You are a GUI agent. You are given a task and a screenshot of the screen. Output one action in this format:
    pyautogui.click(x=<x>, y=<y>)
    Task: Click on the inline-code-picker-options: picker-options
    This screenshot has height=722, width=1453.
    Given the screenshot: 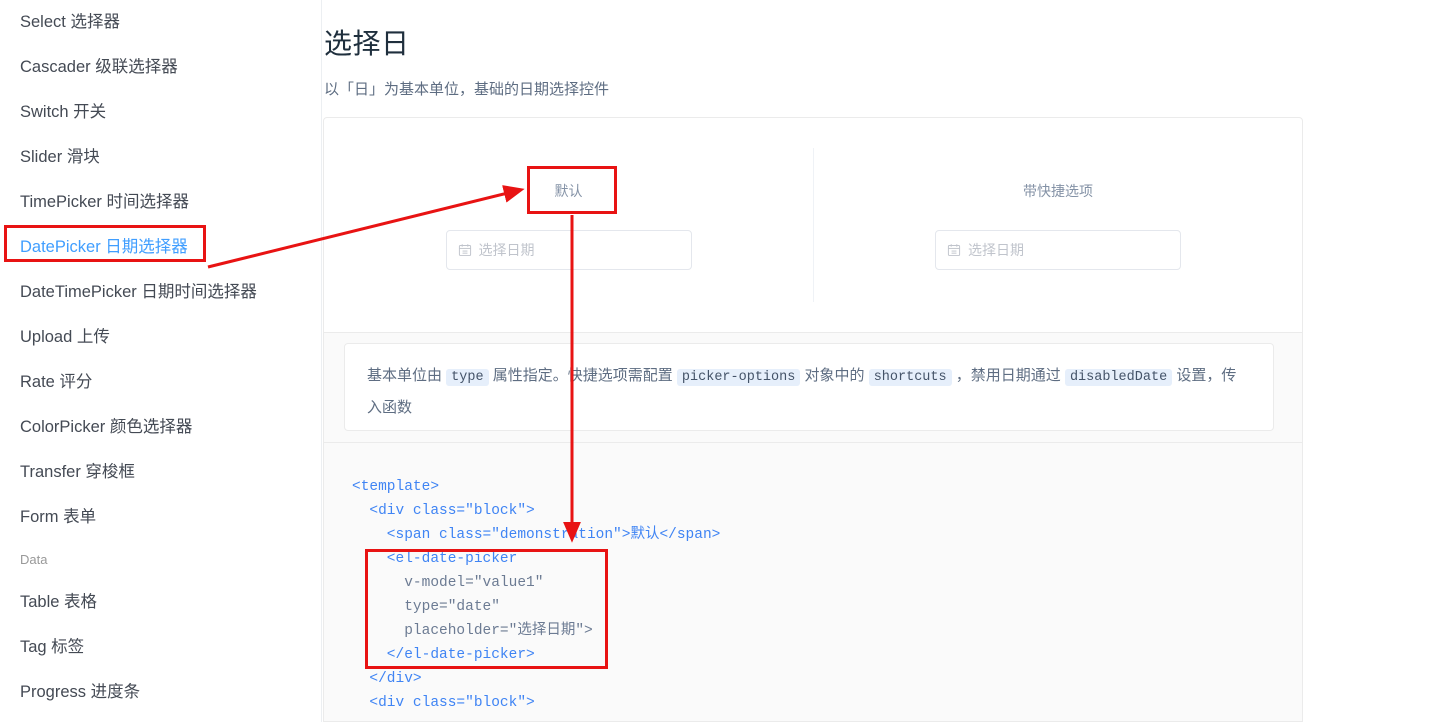 What is the action you would take?
    pyautogui.click(x=738, y=377)
    